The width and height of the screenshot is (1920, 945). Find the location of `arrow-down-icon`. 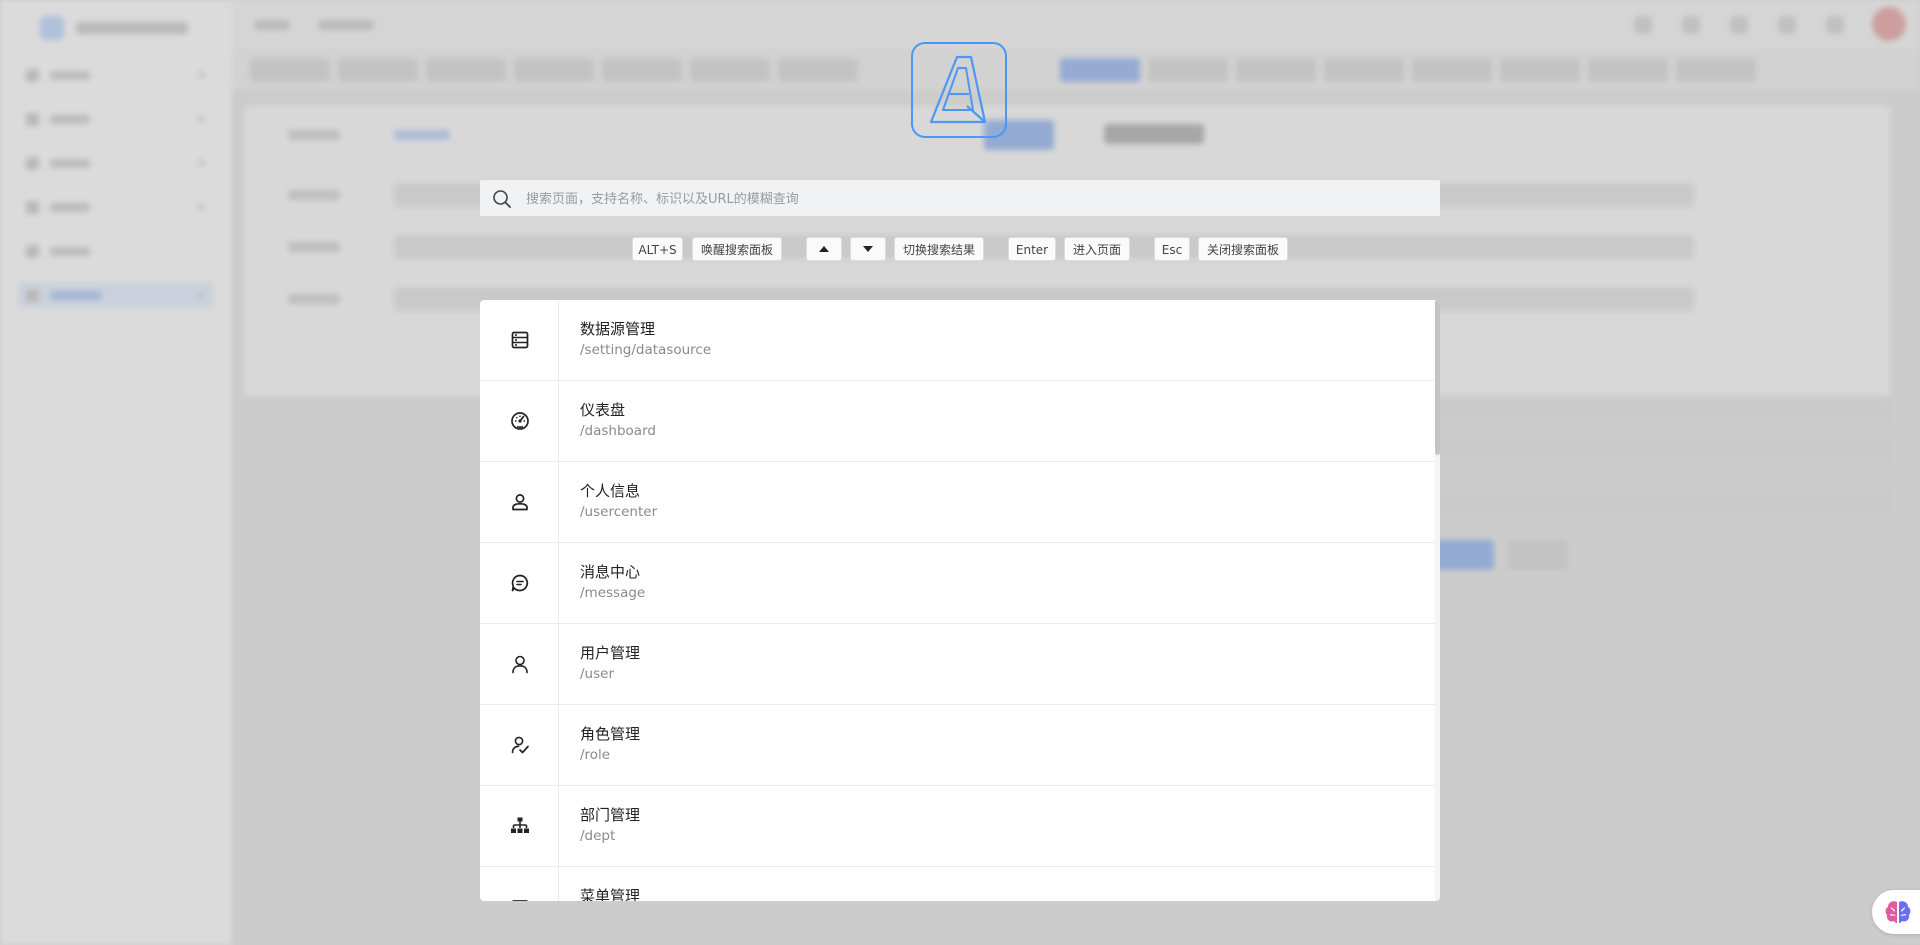

arrow-down-icon is located at coordinates (868, 249).